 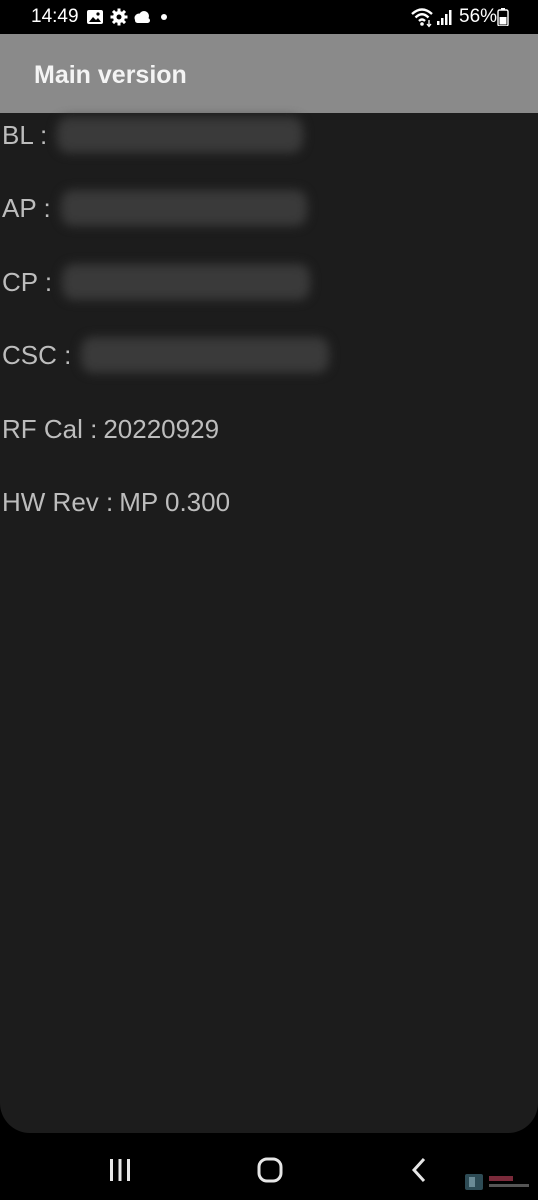 What do you see at coordinates (120, 1170) in the screenshot?
I see `recent-apps-icon` at bounding box center [120, 1170].